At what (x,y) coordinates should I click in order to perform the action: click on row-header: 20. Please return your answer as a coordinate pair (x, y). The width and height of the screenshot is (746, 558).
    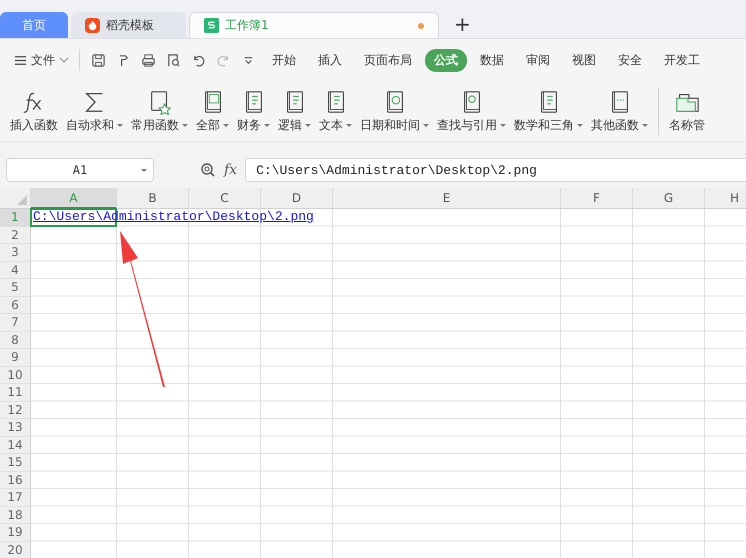
    Looking at the image, I should click on (15, 550).